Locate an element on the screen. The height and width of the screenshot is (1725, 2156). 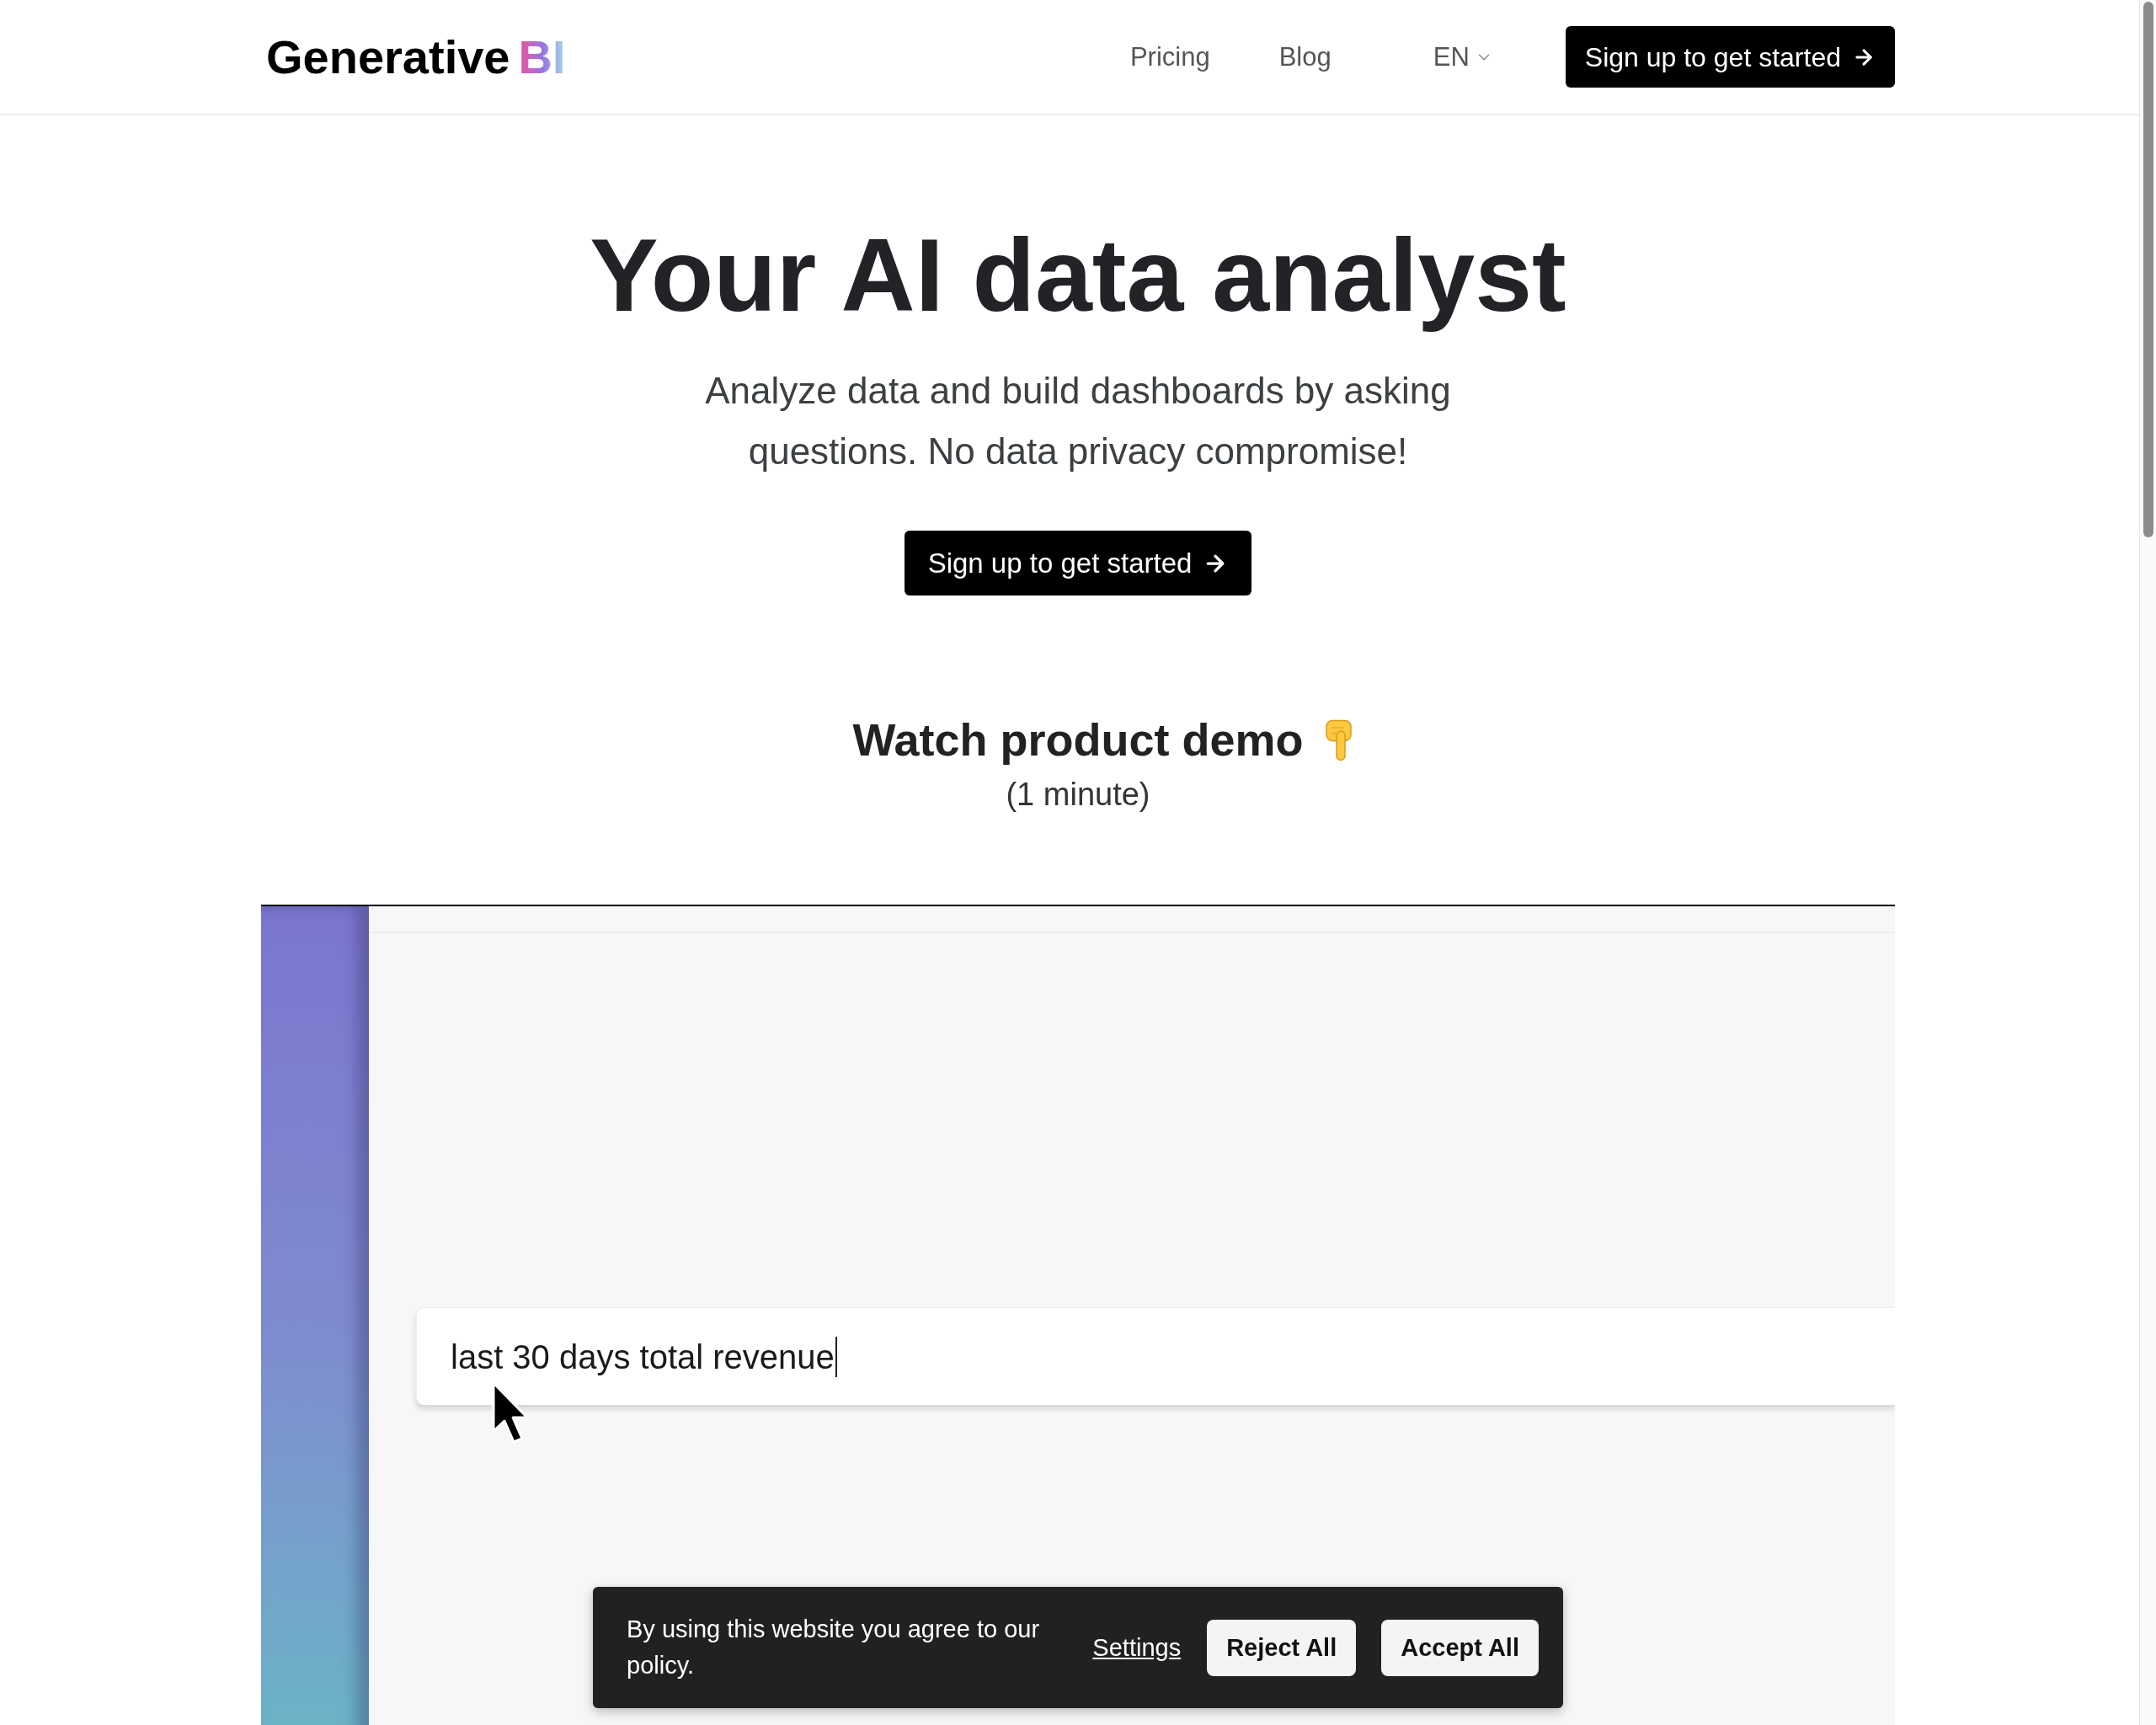
nav-link: Pricing is located at coordinates (1169, 57).